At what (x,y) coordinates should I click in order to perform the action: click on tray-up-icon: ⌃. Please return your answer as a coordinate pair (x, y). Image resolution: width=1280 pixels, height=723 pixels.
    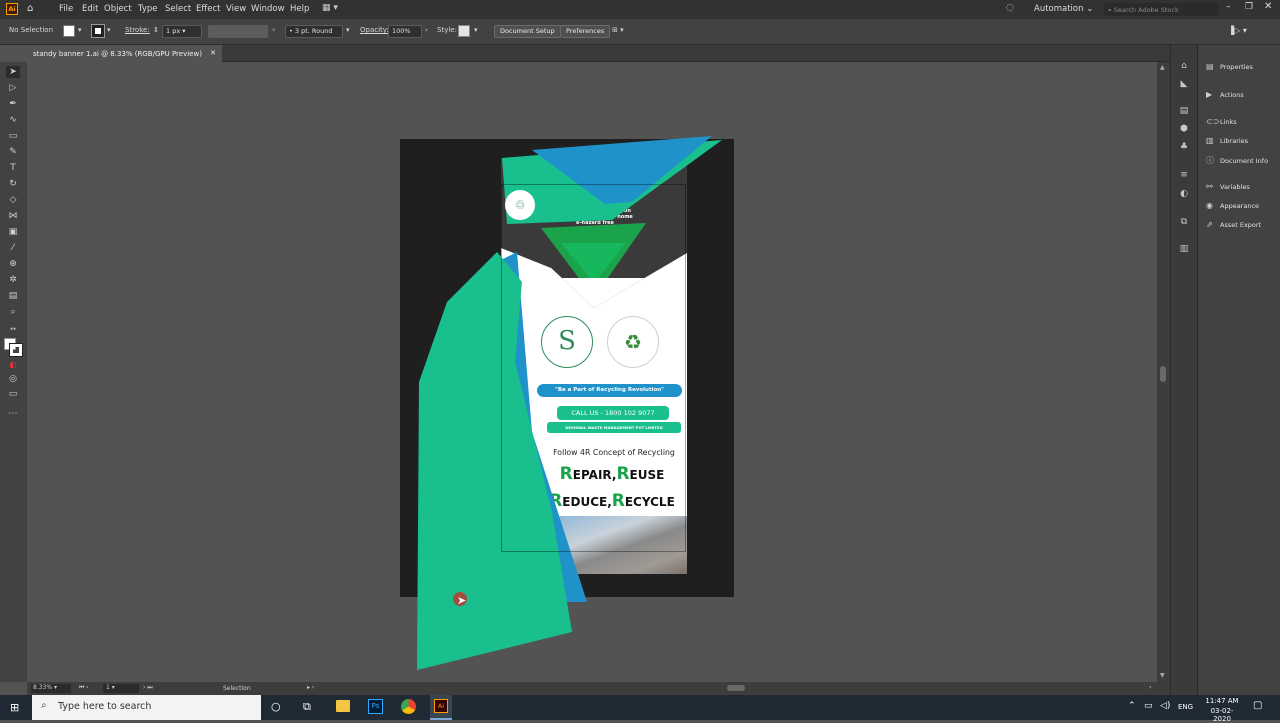
    Looking at the image, I should click on (1132, 706).